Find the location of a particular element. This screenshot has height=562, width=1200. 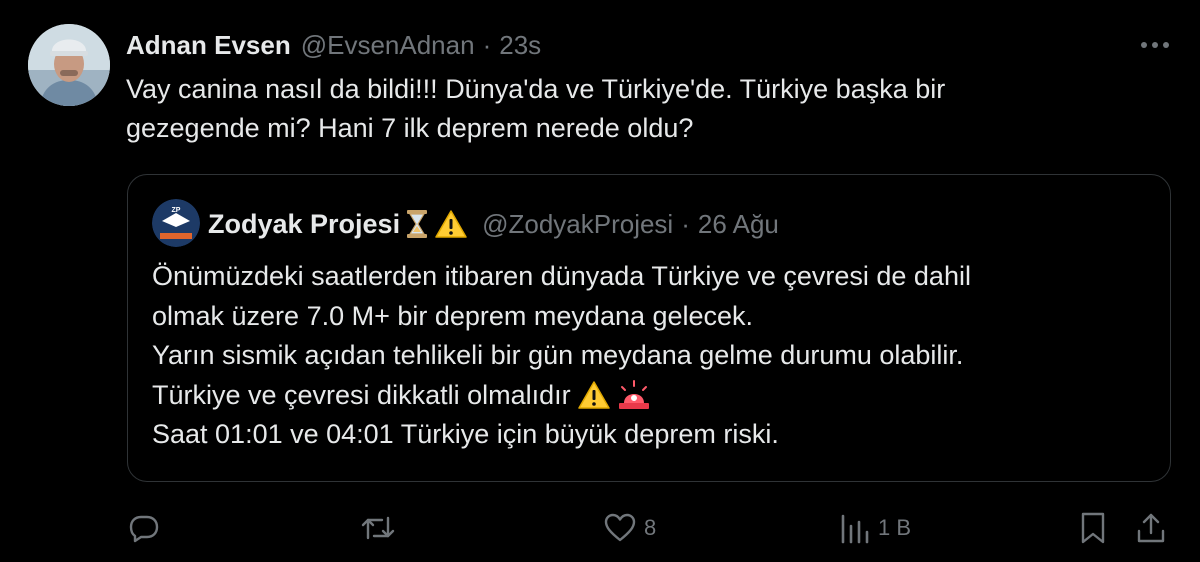

like-button: 8 is located at coordinates (630, 528).